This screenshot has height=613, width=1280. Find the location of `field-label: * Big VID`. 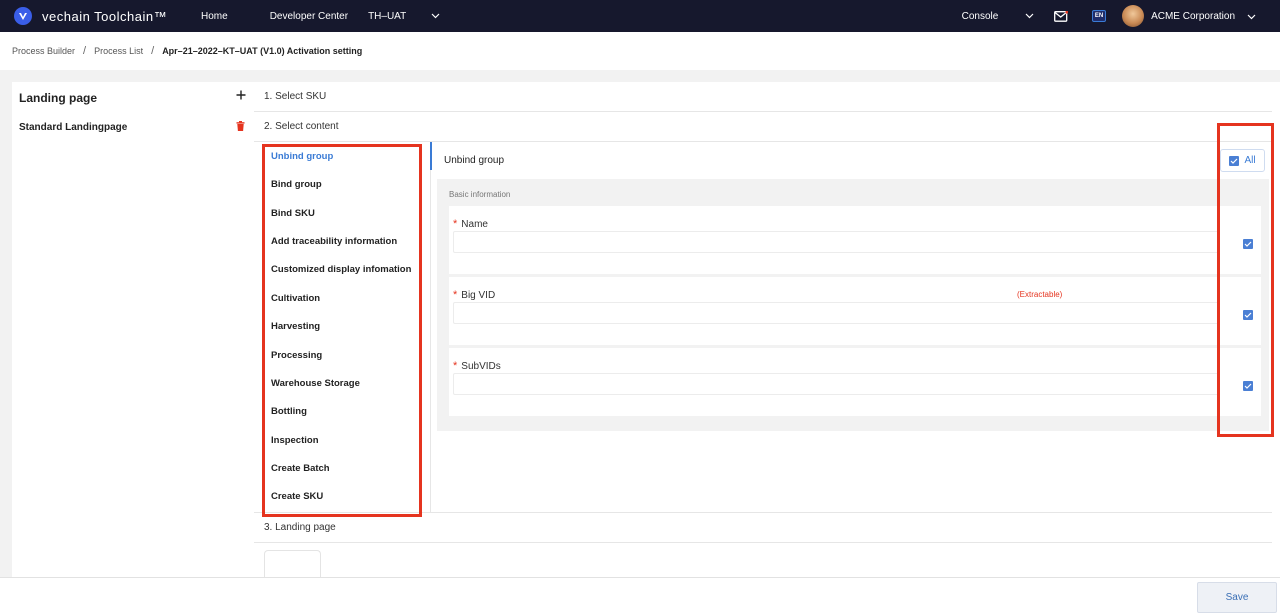

field-label: * Big VID is located at coordinates (474, 295).